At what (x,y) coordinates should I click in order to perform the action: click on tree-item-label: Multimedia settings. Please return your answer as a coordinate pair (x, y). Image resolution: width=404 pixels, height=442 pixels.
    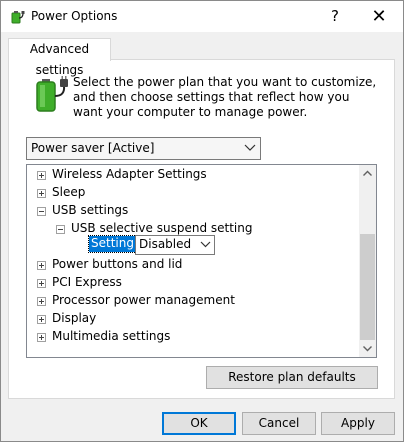
    Looking at the image, I should click on (111, 336).